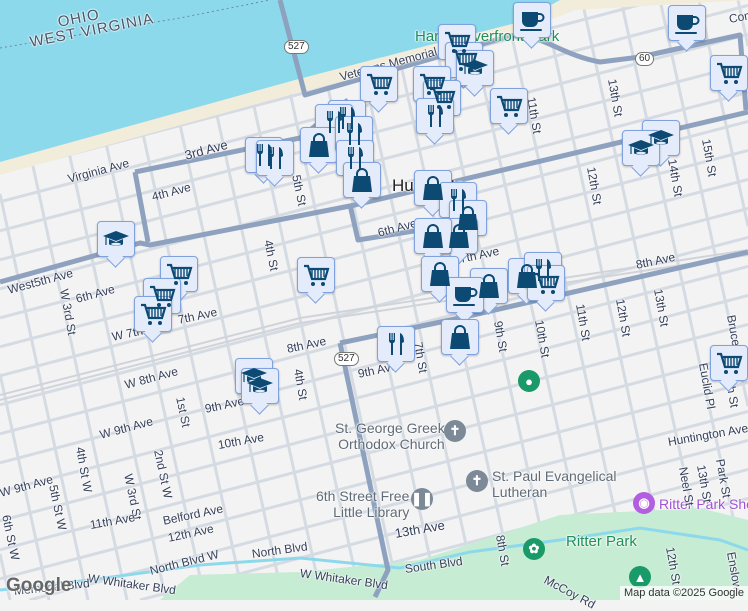  What do you see at coordinates (422, 499) in the screenshot?
I see `library-book-icon: ❚❚` at bounding box center [422, 499].